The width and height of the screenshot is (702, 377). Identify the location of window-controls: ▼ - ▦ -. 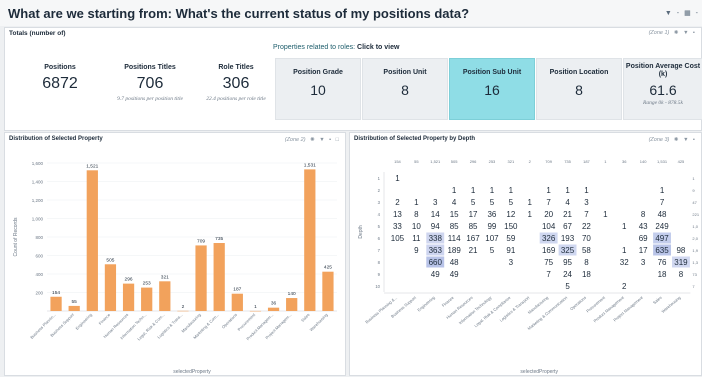
(680, 13).